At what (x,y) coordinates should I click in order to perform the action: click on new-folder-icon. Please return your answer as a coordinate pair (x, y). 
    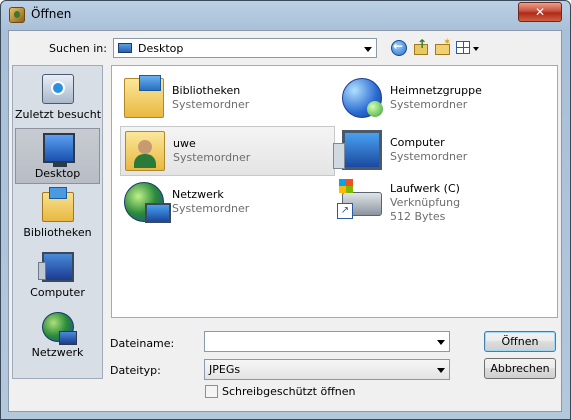
    Looking at the image, I should click on (443, 47).